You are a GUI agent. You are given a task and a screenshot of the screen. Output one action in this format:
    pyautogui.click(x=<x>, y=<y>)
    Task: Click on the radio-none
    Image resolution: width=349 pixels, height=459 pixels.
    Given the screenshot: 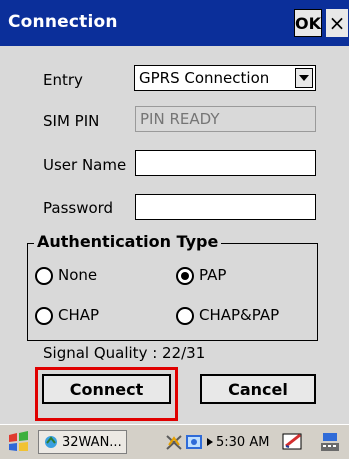 What is the action you would take?
    pyautogui.click(x=44, y=276)
    